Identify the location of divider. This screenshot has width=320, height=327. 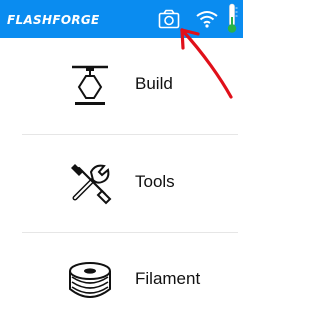
(130, 134).